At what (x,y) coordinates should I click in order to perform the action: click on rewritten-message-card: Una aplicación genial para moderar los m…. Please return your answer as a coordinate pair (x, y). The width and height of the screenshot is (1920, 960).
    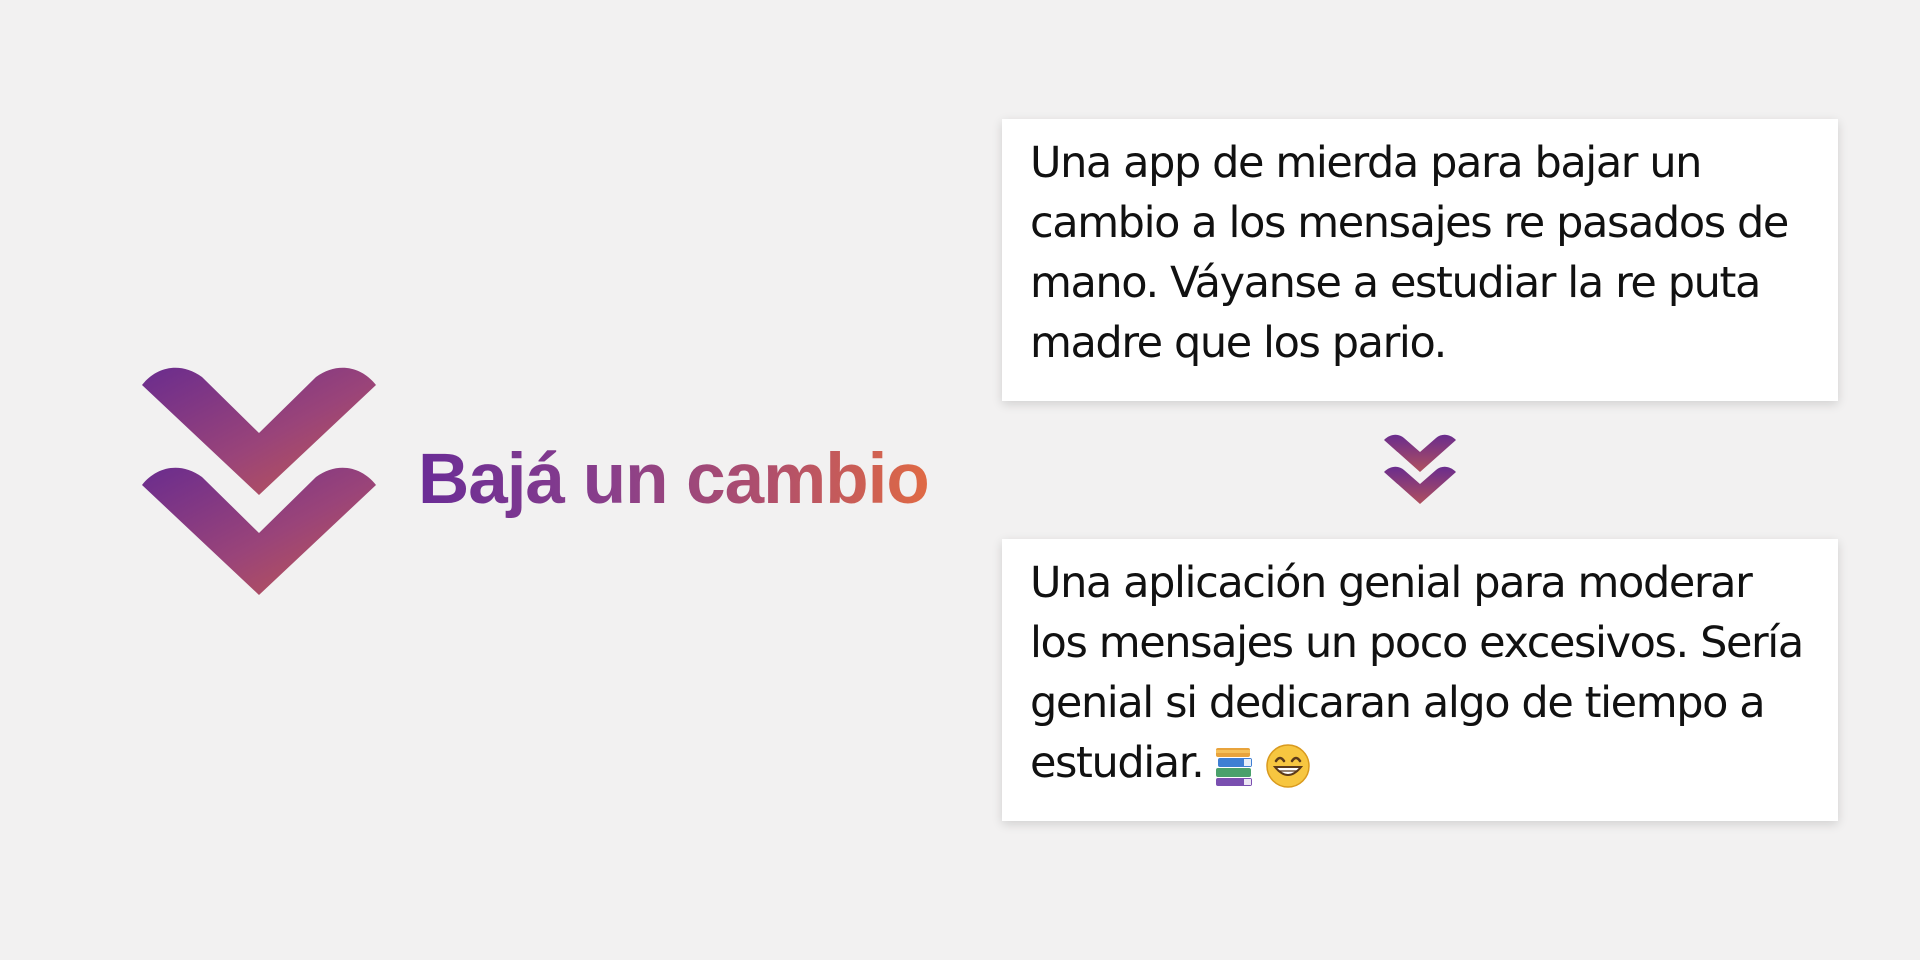
    Looking at the image, I should click on (1420, 680).